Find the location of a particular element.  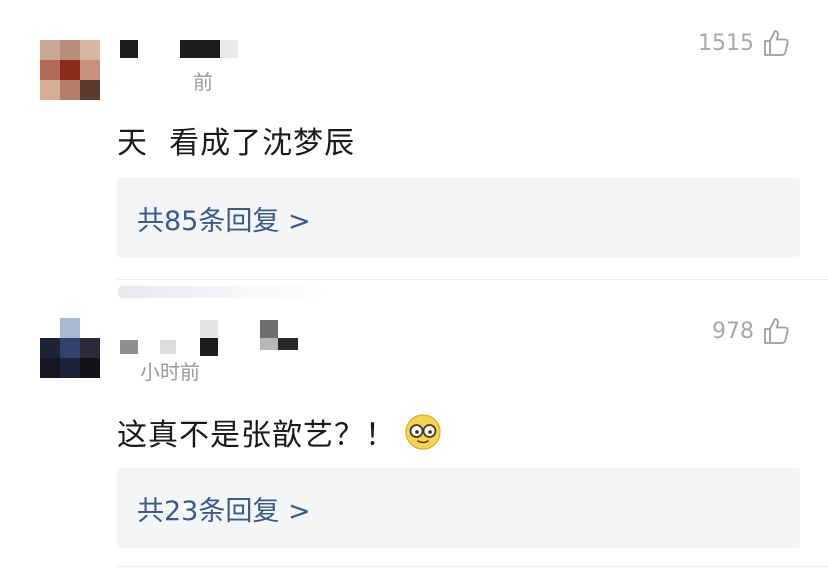

comment-body: 这真不是张歆艺？！ is located at coordinates (256, 435).